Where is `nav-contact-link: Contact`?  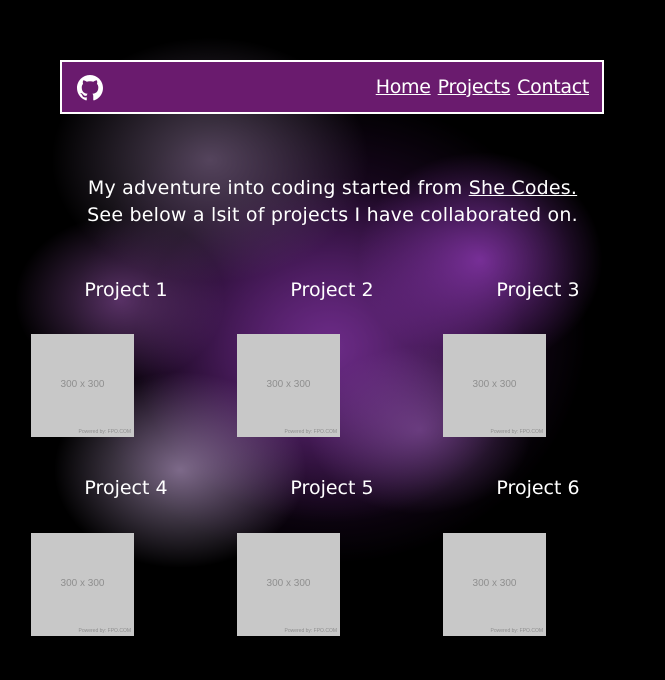 nav-contact-link: Contact is located at coordinates (553, 87).